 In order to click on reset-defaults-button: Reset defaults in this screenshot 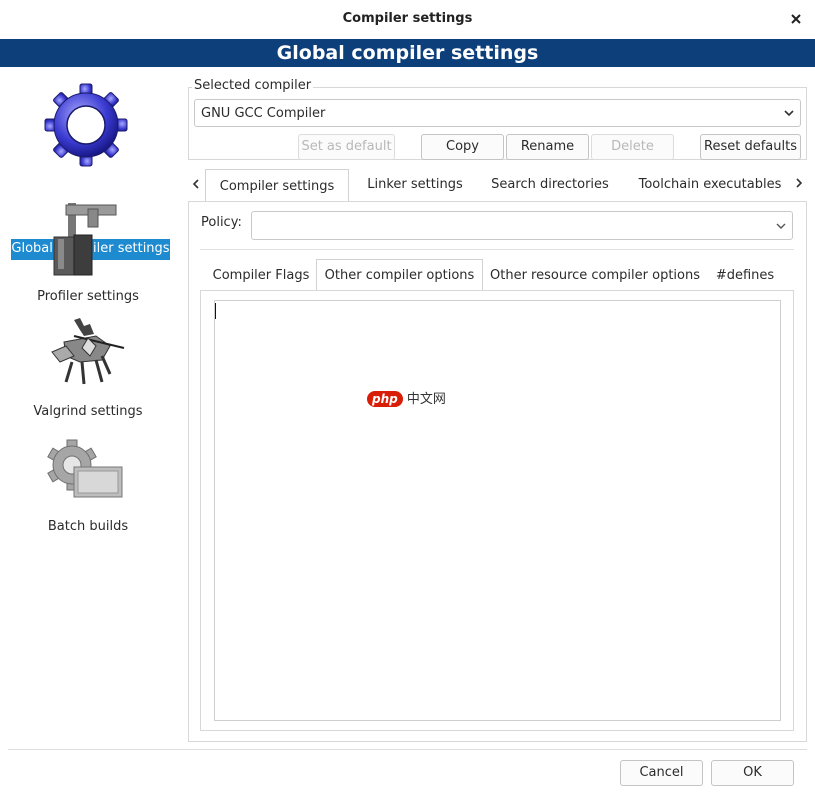, I will do `click(750, 147)`.